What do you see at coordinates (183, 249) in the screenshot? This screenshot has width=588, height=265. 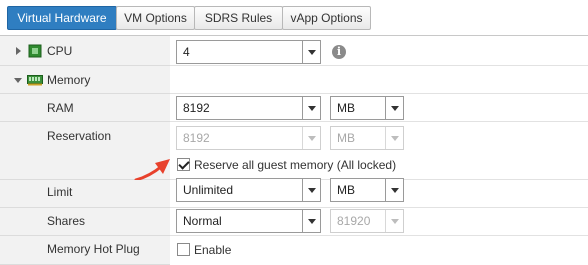 I see `hot-plug-checkbox` at bounding box center [183, 249].